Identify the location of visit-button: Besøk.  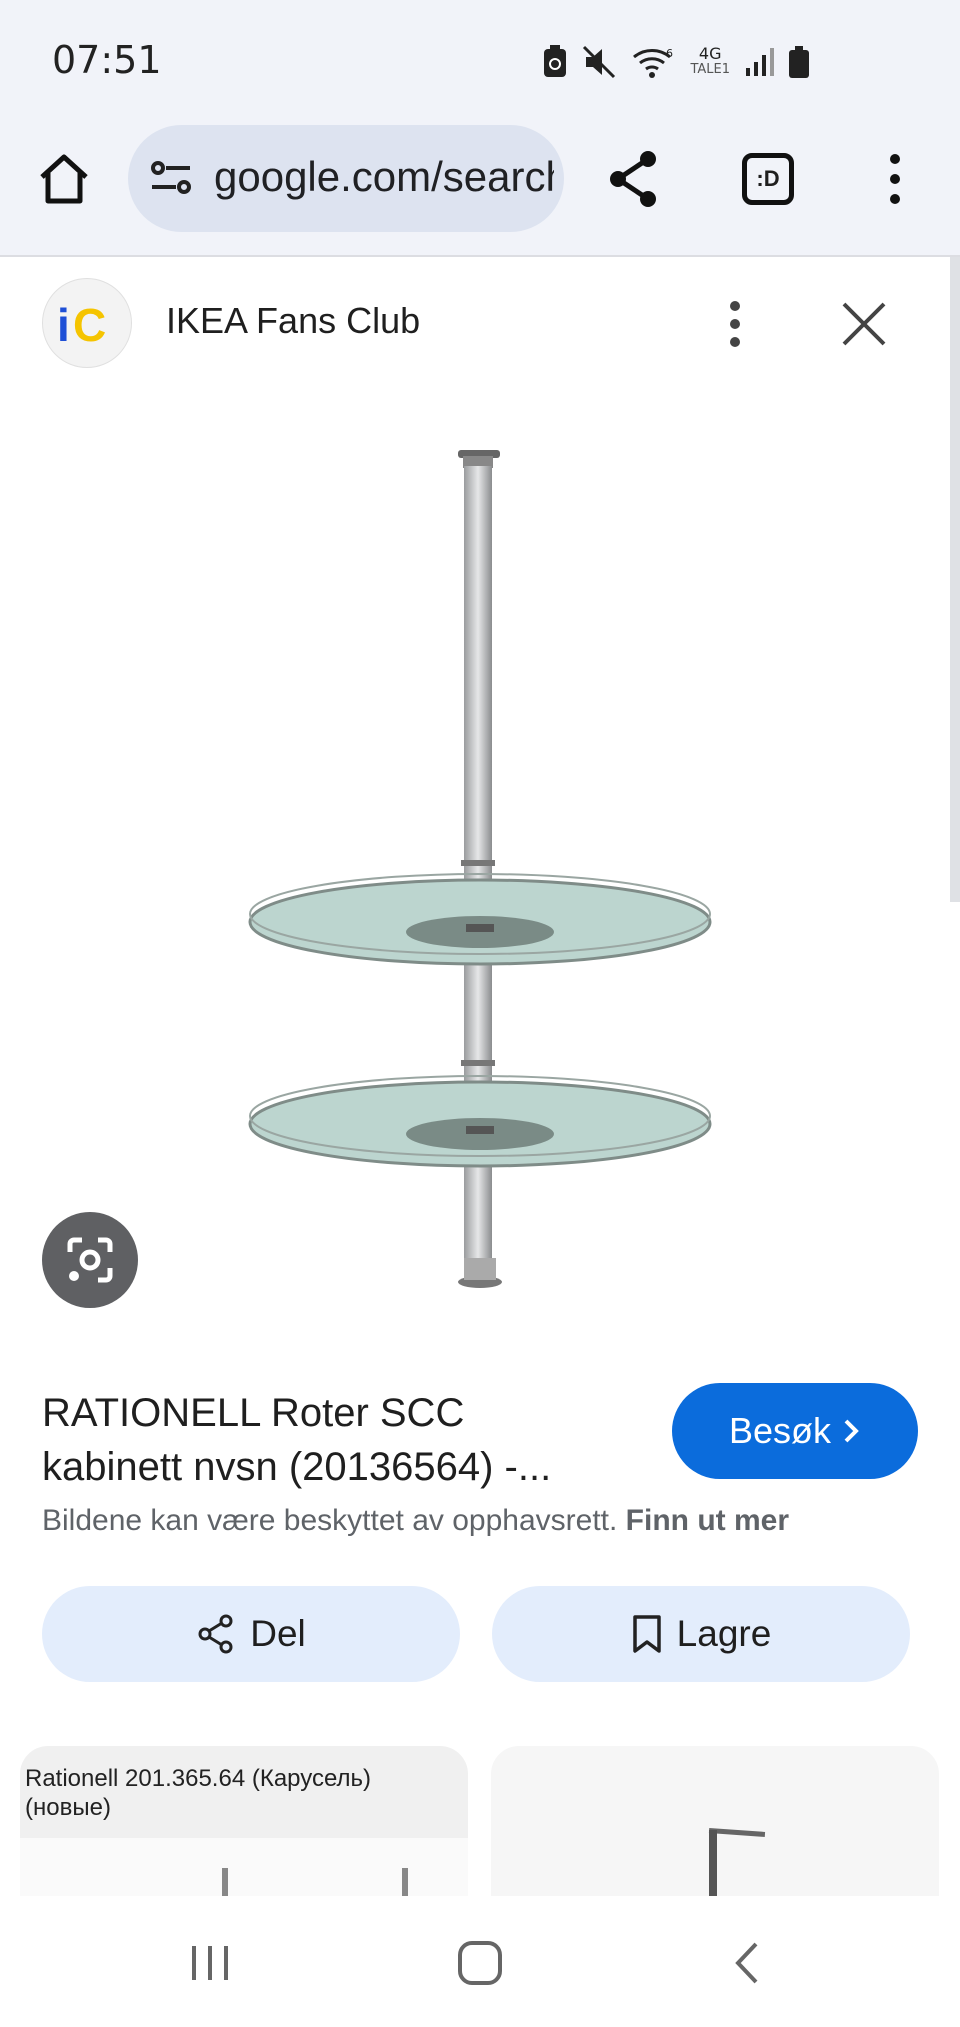
(795, 1431).